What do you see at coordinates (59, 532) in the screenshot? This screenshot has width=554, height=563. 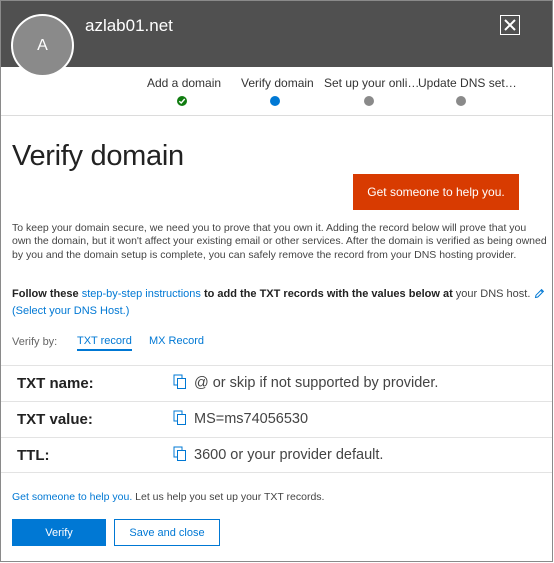 I see `verify-button: Verify` at bounding box center [59, 532].